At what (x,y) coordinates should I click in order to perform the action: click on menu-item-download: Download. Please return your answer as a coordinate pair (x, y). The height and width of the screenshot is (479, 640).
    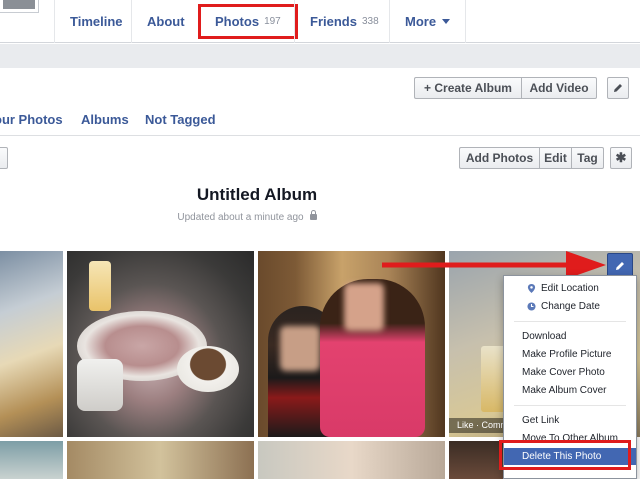
    Looking at the image, I should click on (570, 336).